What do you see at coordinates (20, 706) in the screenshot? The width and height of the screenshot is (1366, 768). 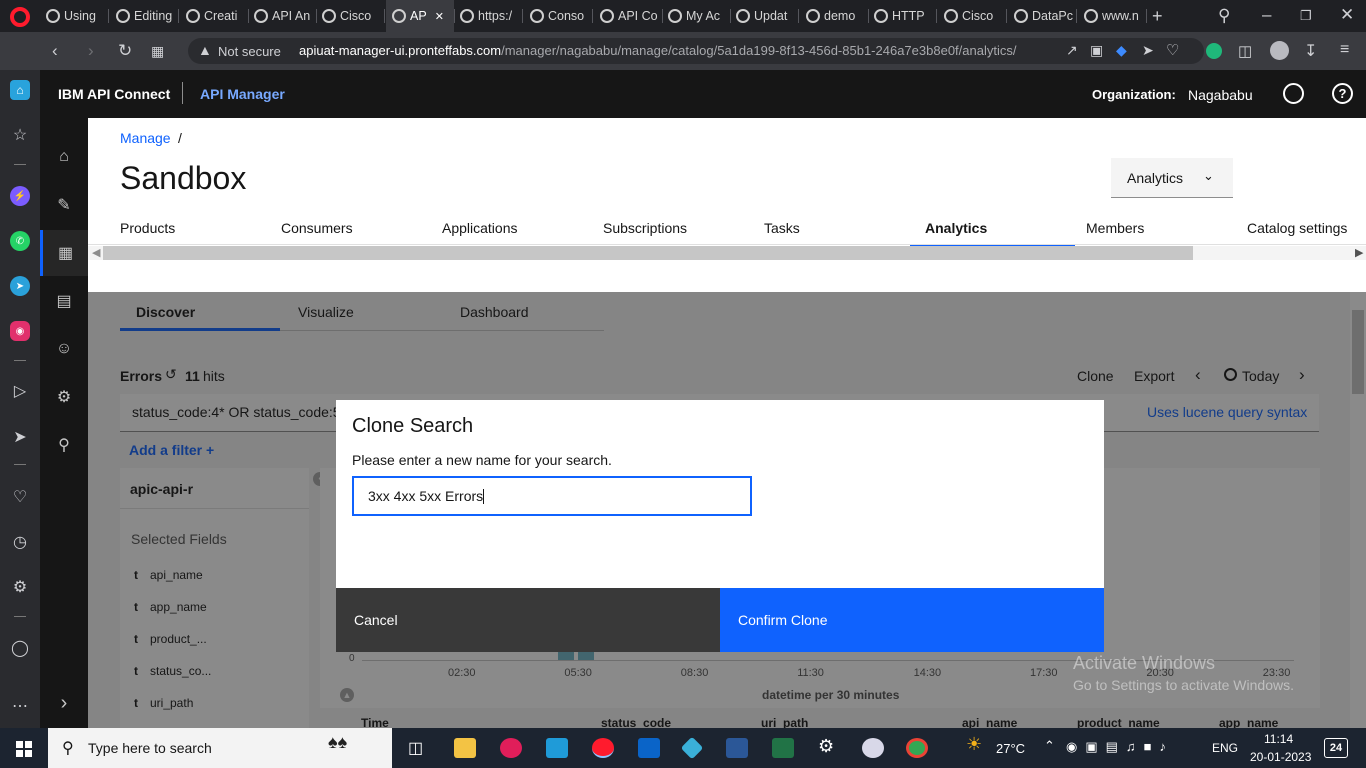 I see `more-icon: ⋯` at bounding box center [20, 706].